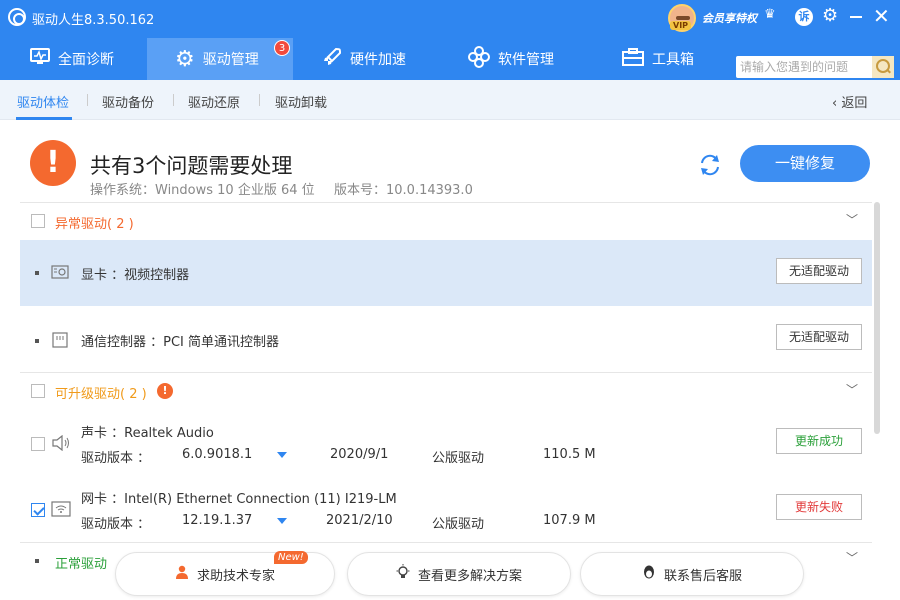 The height and width of the screenshot is (600, 900). What do you see at coordinates (230, 60) in the screenshot?
I see `tab-label: 驱动管理` at bounding box center [230, 60].